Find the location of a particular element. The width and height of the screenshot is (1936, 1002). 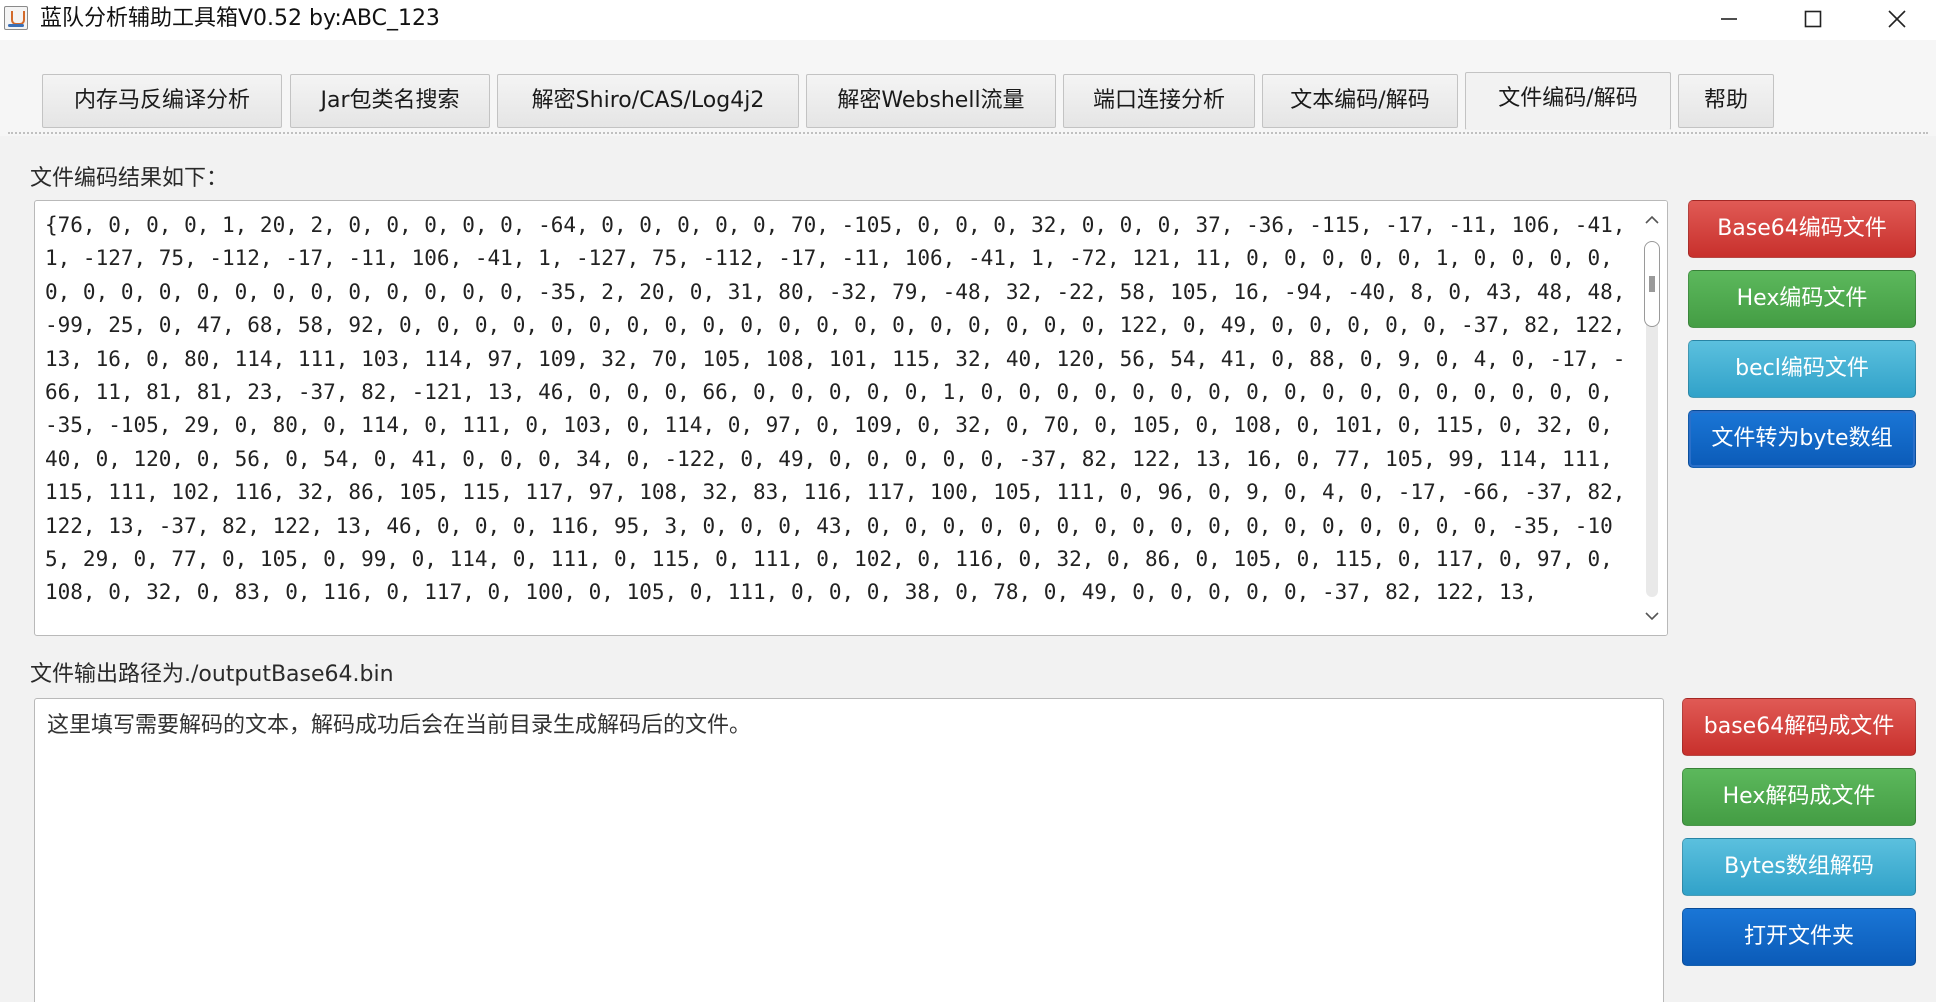

base64-decode-file-button: base64解码成文件 is located at coordinates (1799, 727).